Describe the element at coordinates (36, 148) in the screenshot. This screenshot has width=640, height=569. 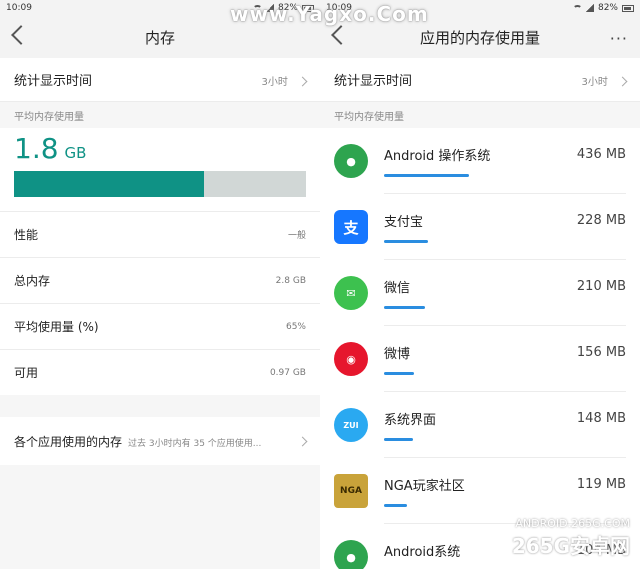
I see `memory-value: 1.8` at that location.